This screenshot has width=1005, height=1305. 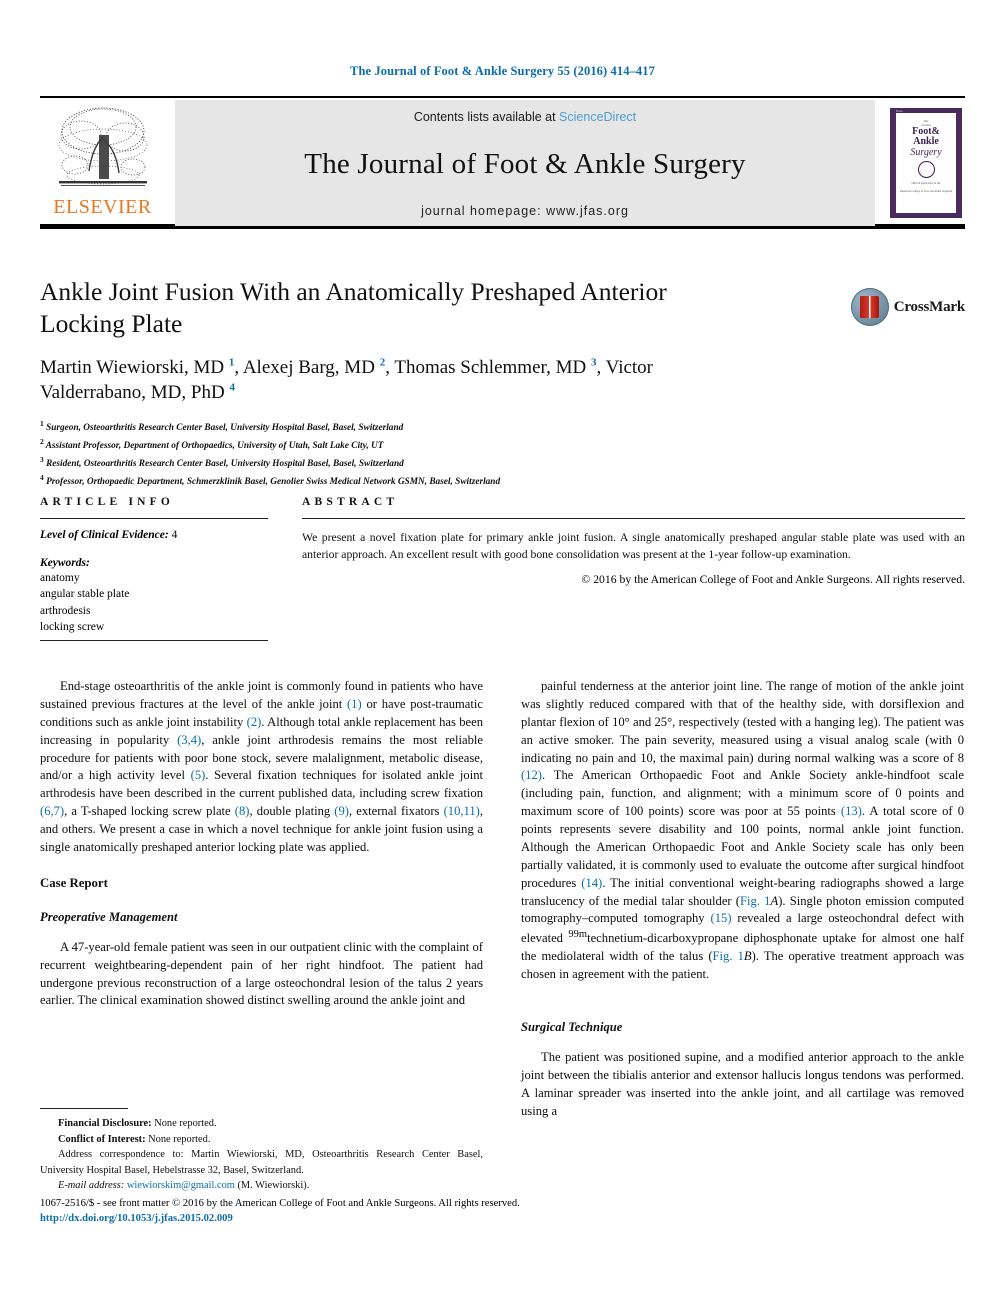 I want to click on cover-seal-icon, so click(x=926, y=169).